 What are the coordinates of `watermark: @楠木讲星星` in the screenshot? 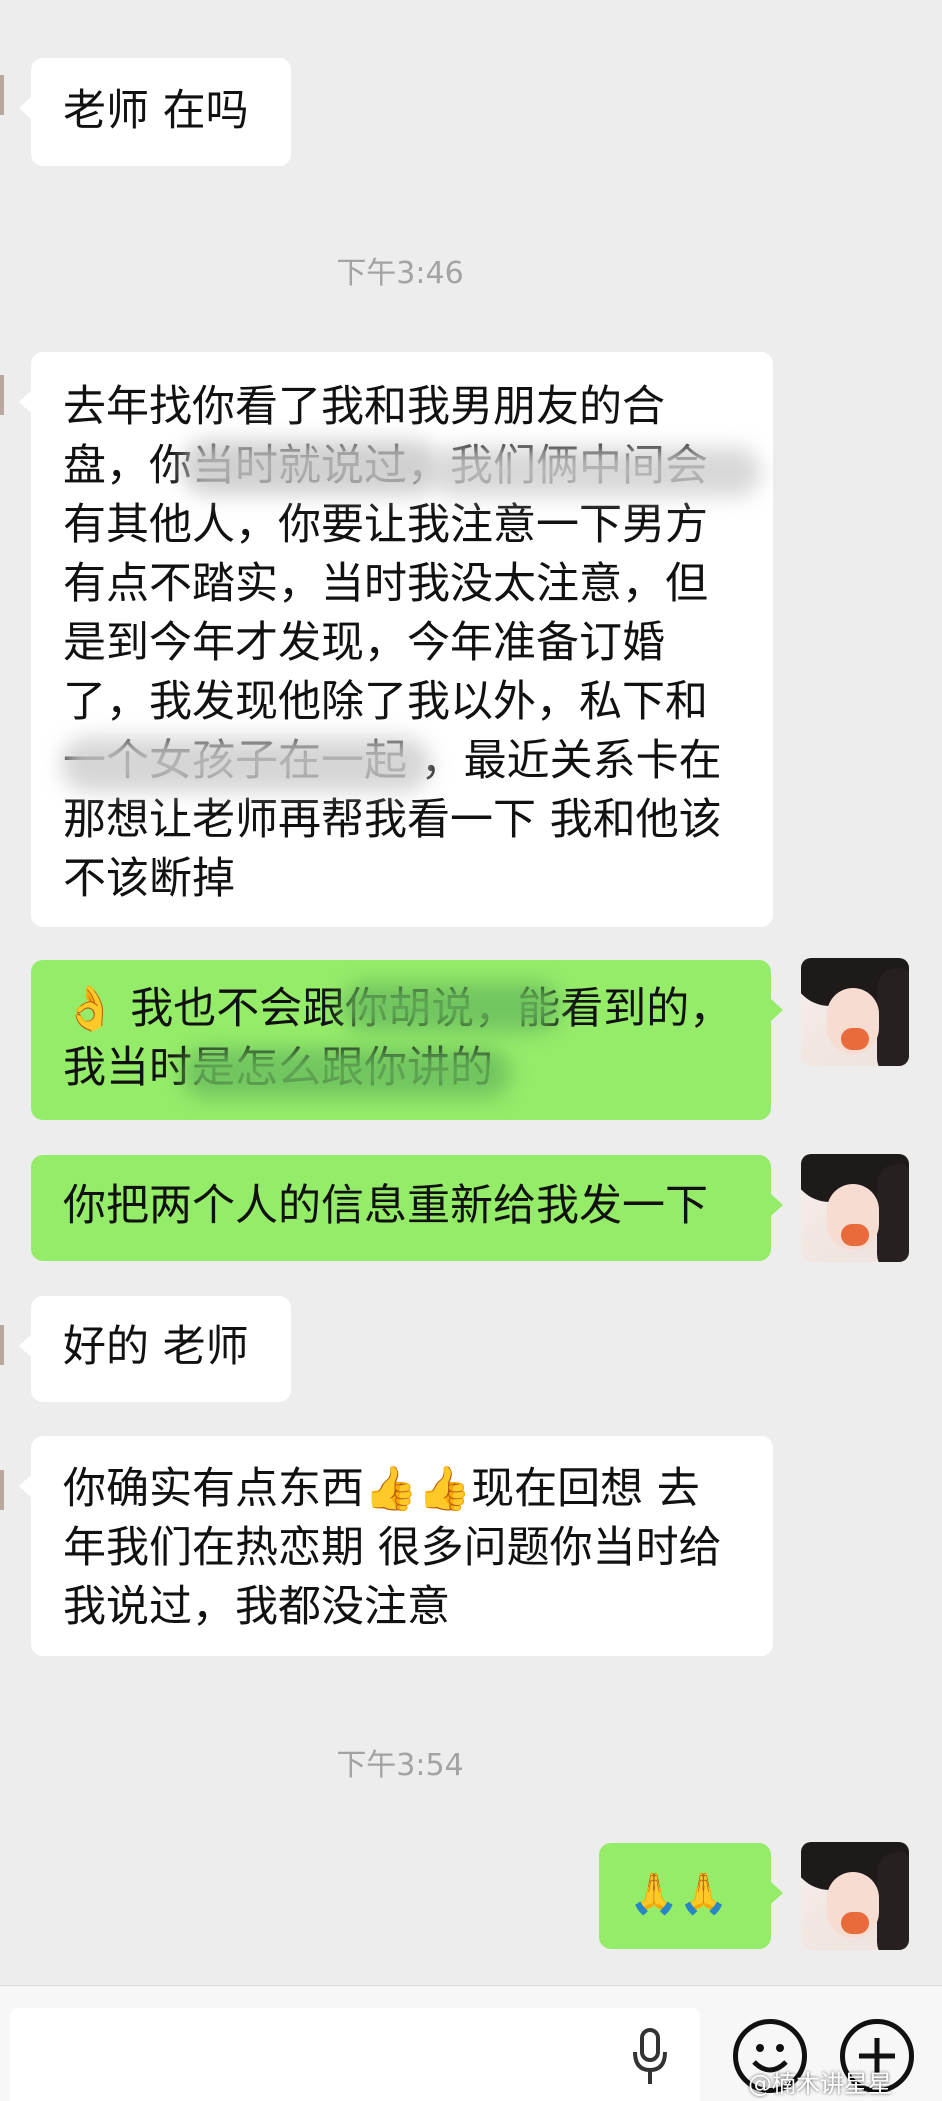 It's located at (820, 2084).